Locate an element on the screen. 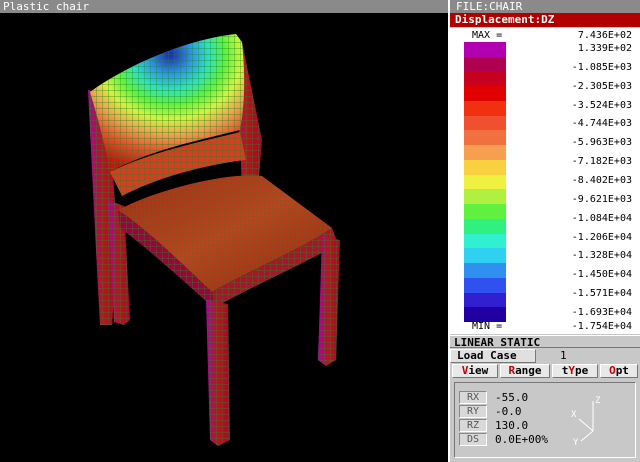  type-menu-button: tYpe is located at coordinates (575, 371).